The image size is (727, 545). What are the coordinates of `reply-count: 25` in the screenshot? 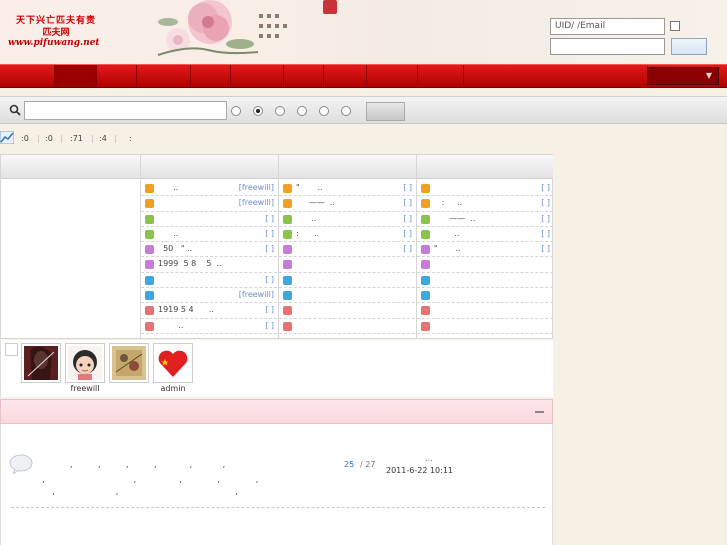 It's located at (349, 464).